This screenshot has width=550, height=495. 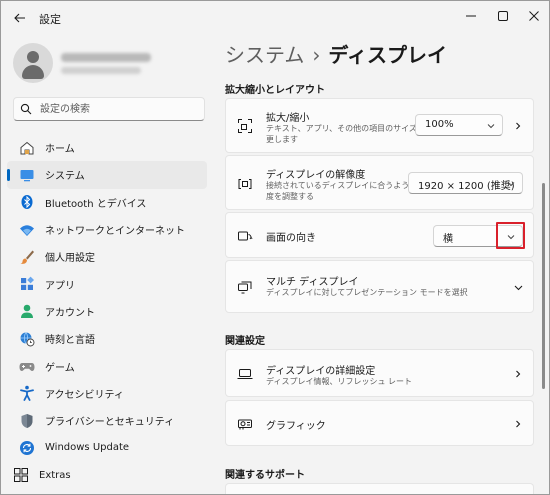 I want to click on sidebar-item-label: システム, so click(x=65, y=177).